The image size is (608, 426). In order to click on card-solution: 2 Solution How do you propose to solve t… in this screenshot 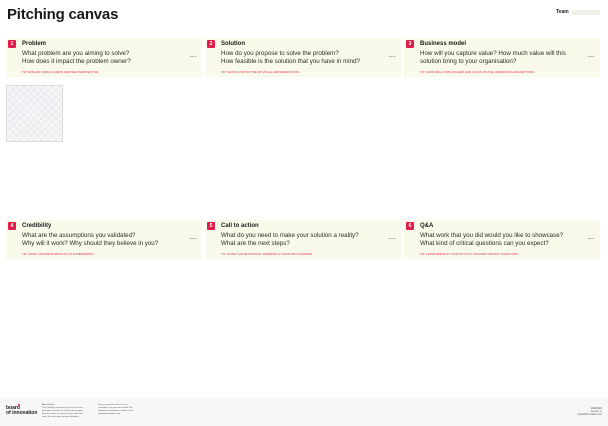, I will do `click(303, 57)`.